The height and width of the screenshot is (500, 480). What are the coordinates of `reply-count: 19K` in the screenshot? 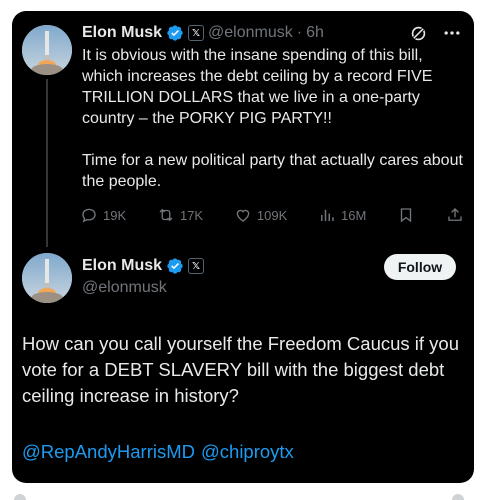 It's located at (115, 215).